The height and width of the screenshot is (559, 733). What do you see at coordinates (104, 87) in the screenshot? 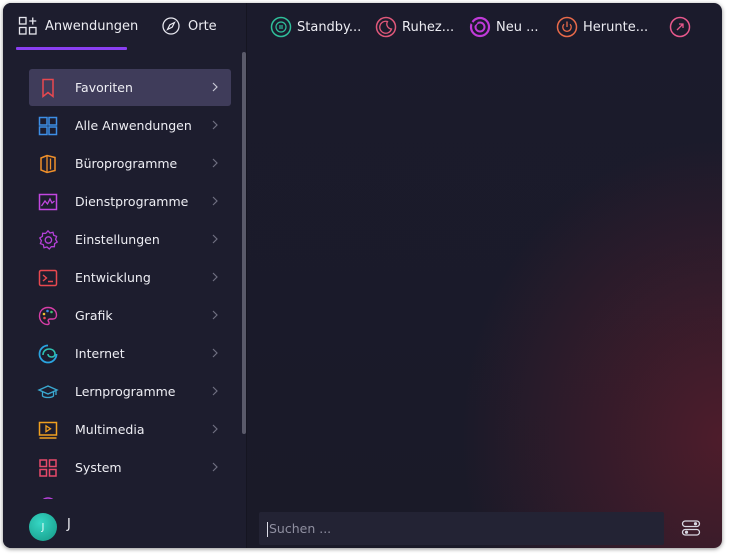
I see `category-label: Favoriten` at bounding box center [104, 87].